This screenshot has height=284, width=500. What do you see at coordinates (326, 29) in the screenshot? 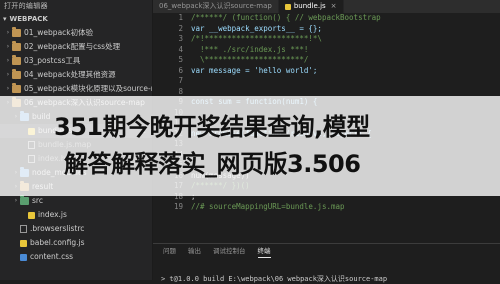
I see `code-line: 2 var __webpack_exports__ = {};` at bounding box center [326, 29].